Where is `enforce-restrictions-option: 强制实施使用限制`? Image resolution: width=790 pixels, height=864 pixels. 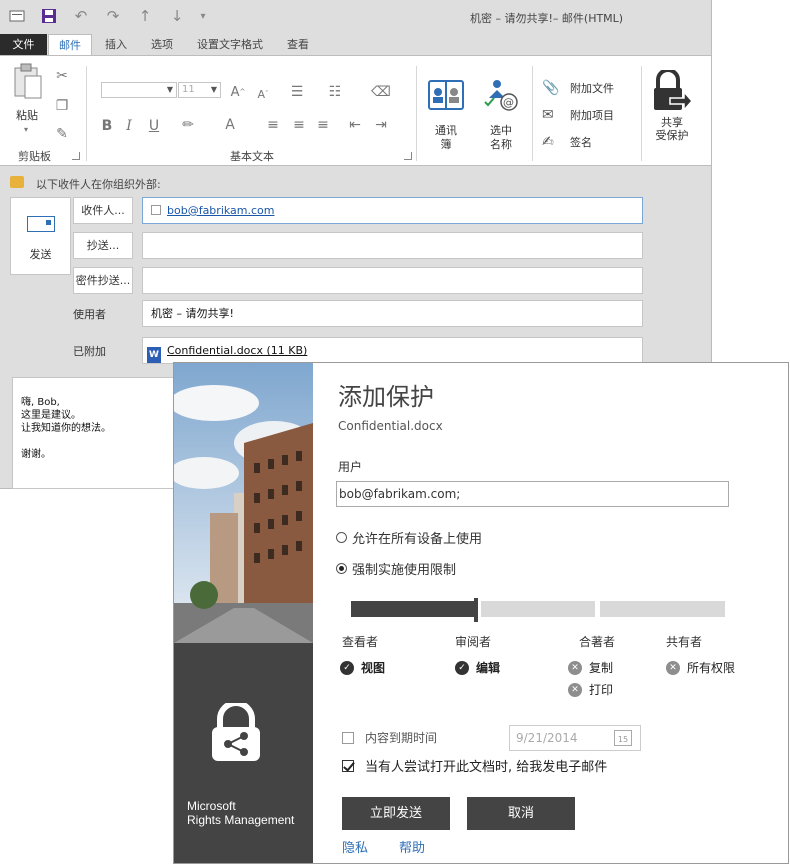 enforce-restrictions-option: 强制实施使用限制 is located at coordinates (396, 568).